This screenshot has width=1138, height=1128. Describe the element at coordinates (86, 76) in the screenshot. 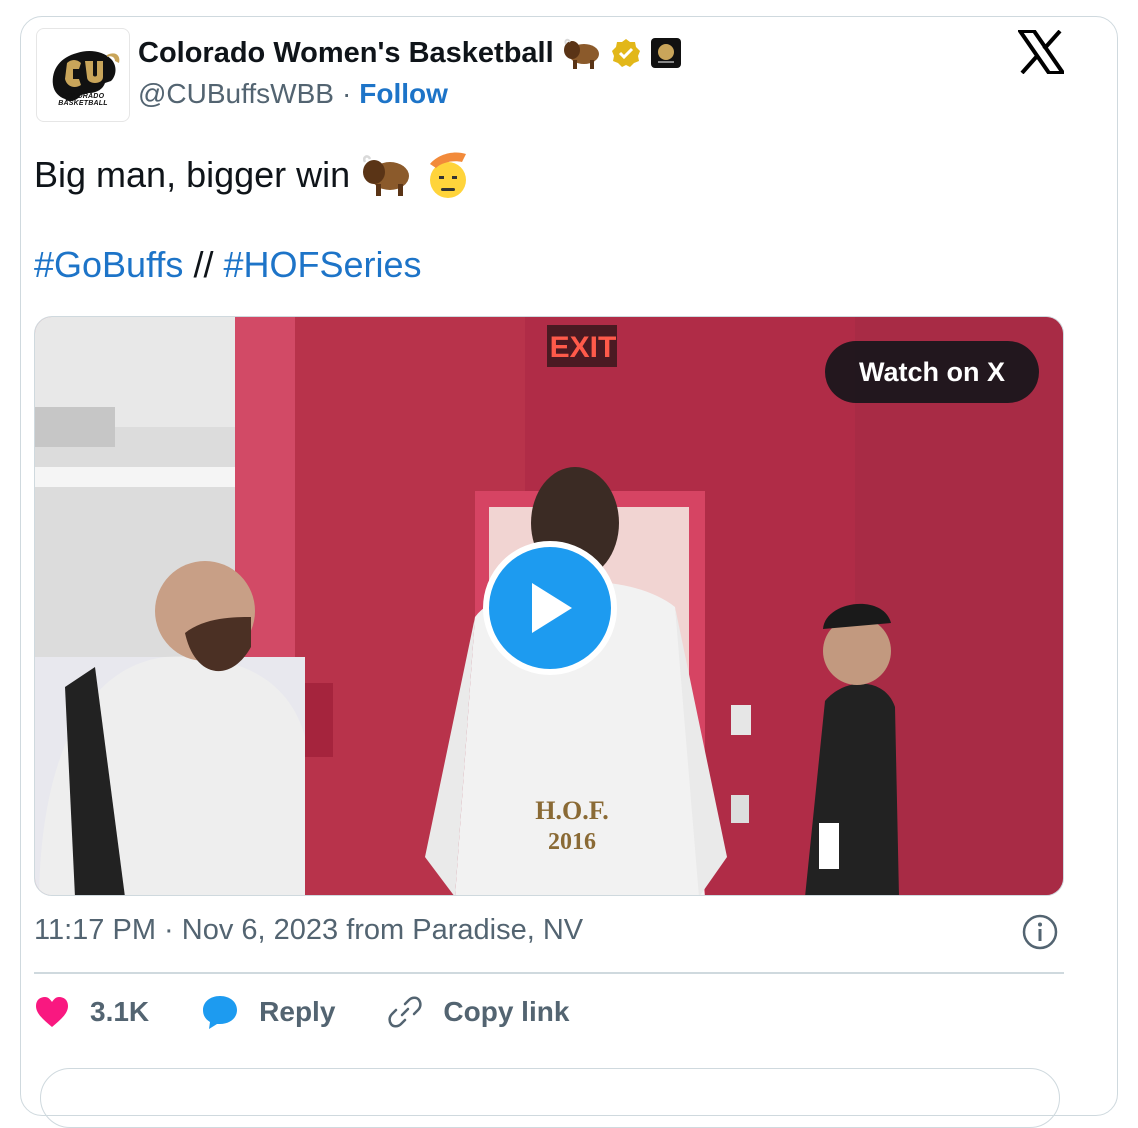

I see `cu-buffalo-logo-icon` at that location.